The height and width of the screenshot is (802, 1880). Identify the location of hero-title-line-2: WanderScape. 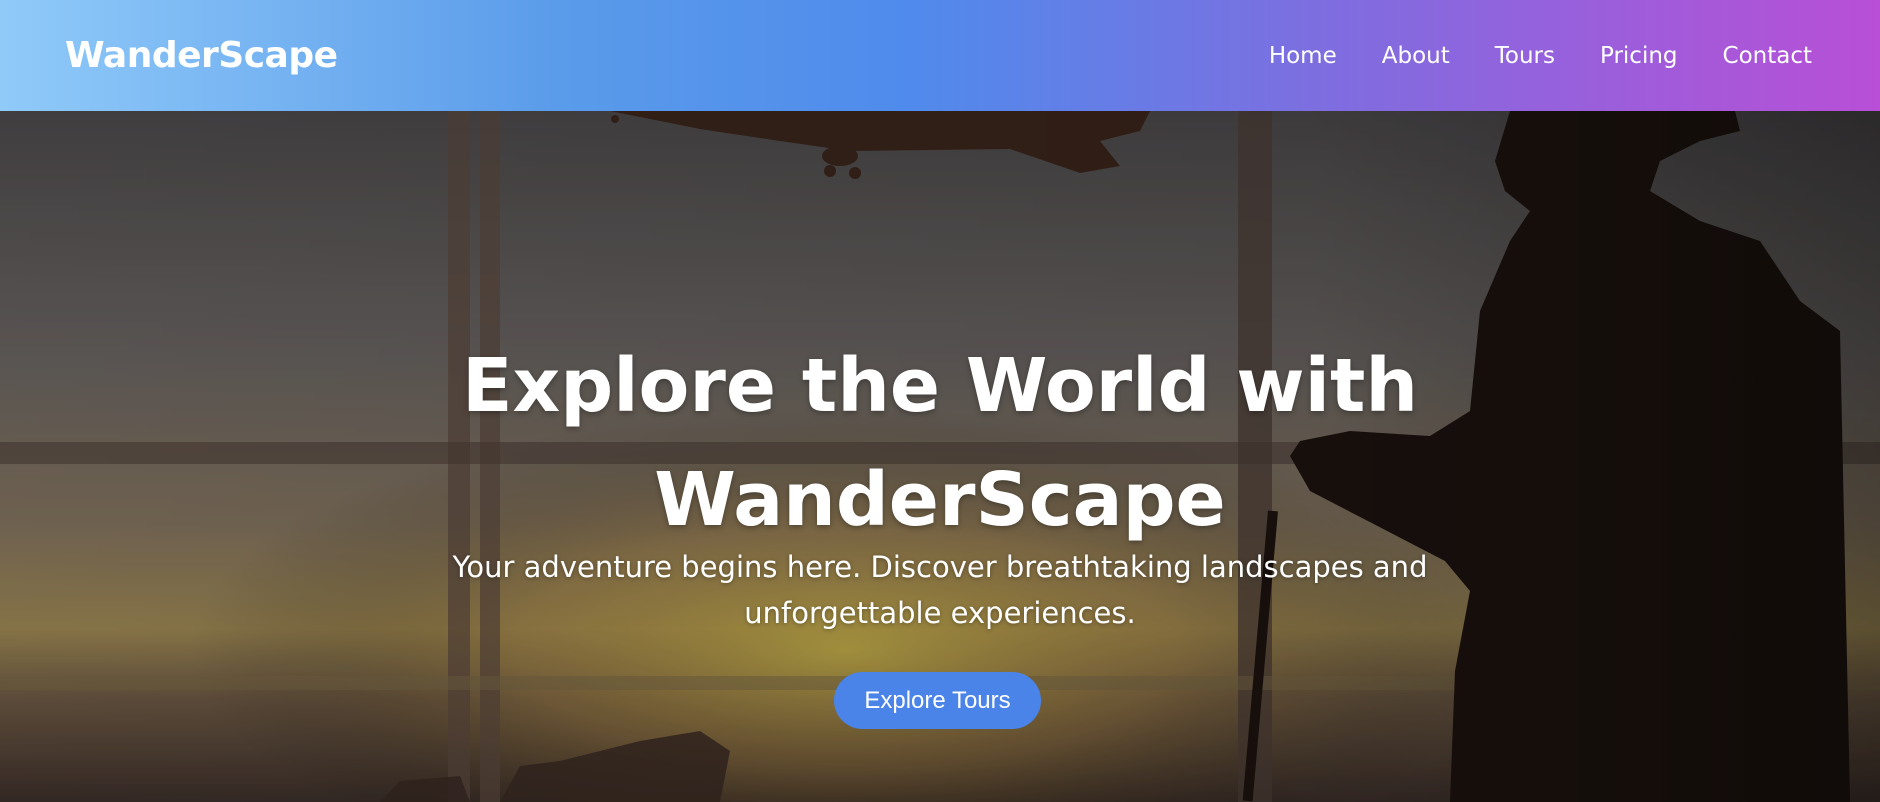
(940, 500).